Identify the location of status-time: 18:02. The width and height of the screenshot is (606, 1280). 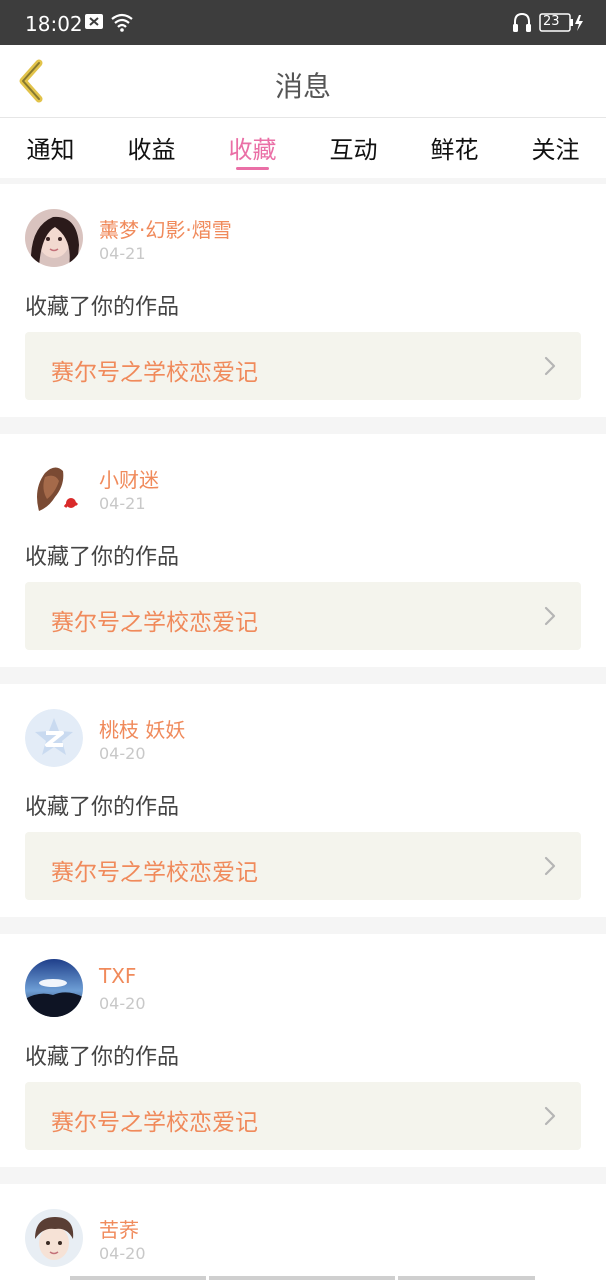
(54, 24).